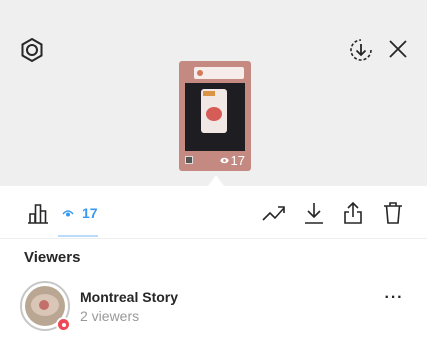 The image size is (427, 346). I want to click on more-options-icon: ···, so click(394, 299).